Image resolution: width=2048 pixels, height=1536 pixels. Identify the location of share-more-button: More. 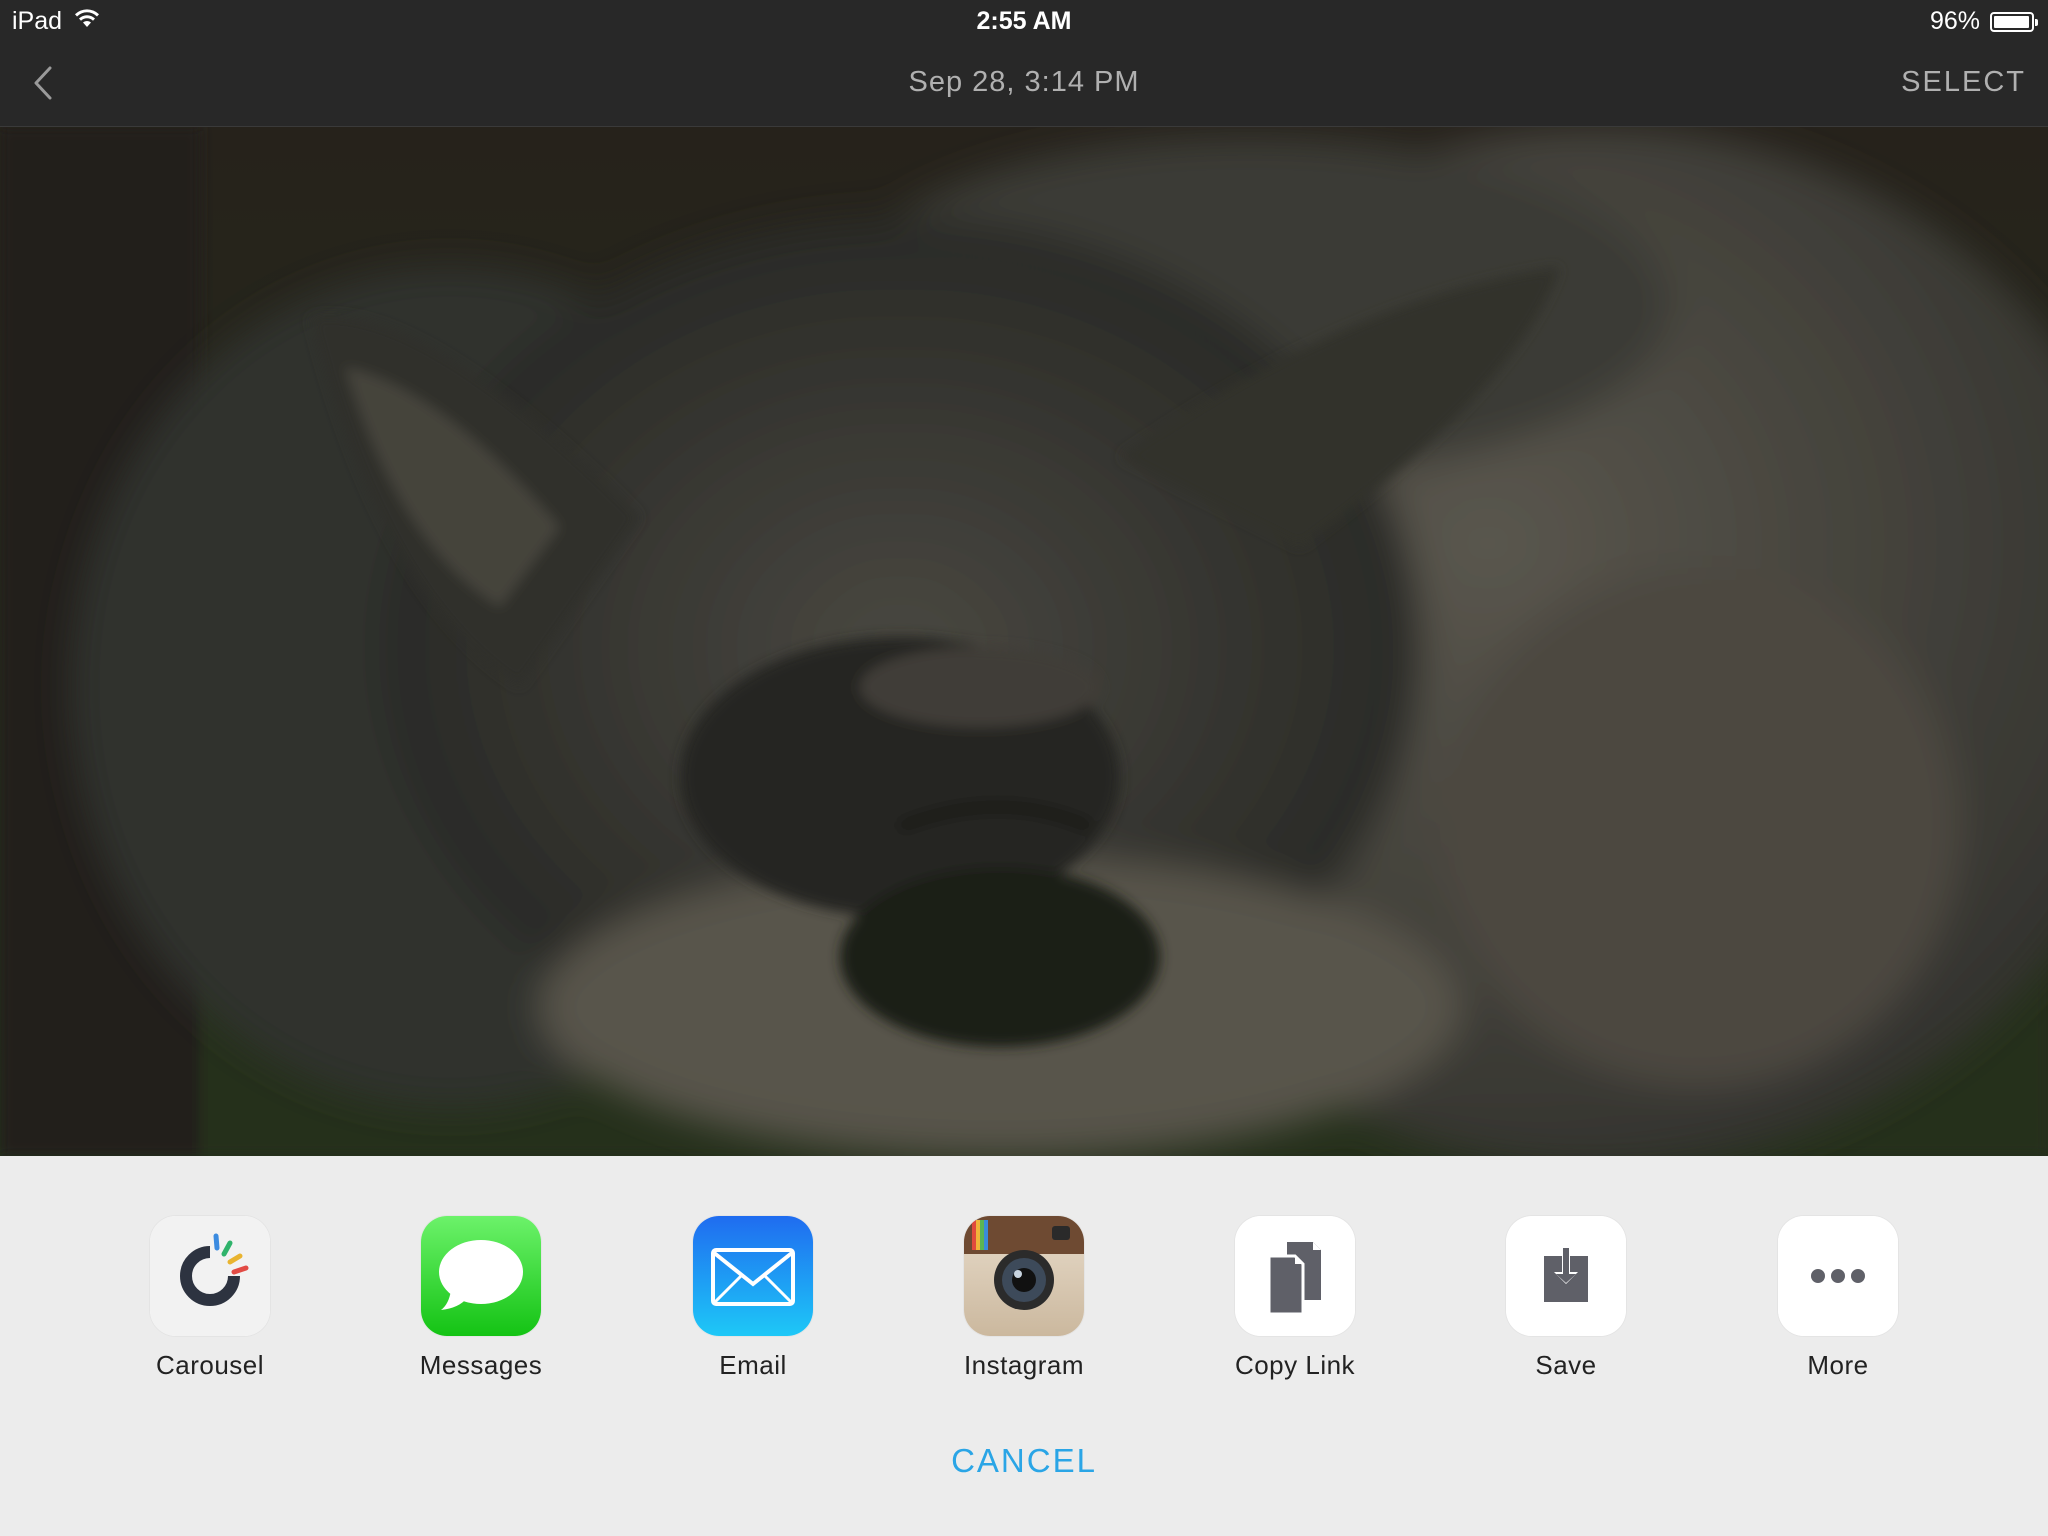
(1838, 1298).